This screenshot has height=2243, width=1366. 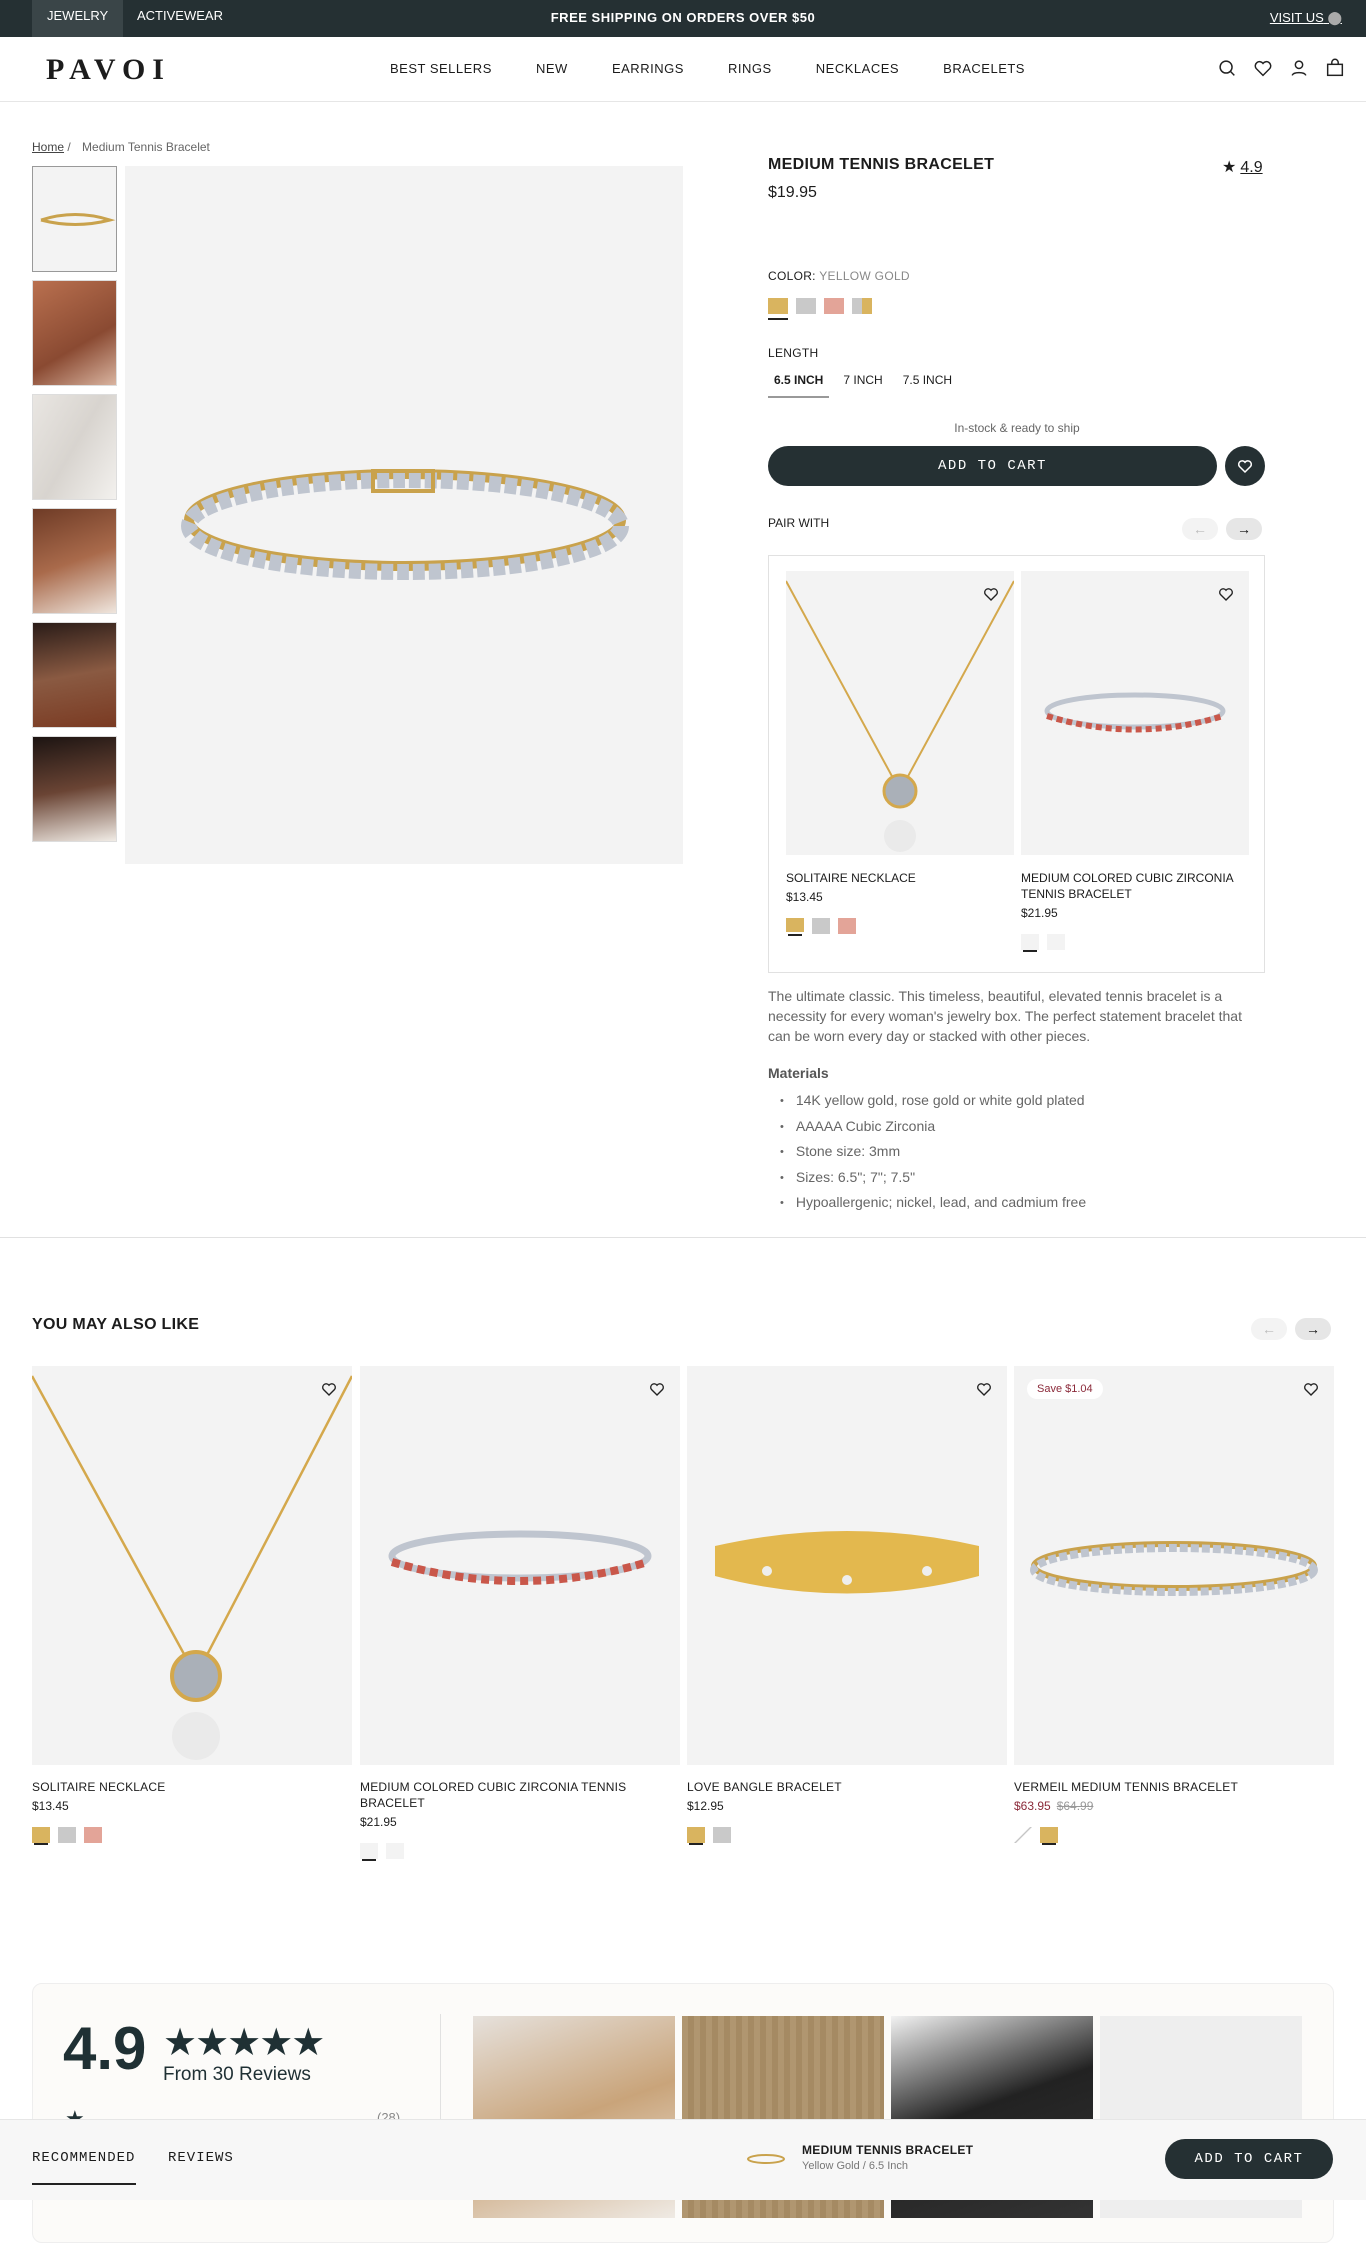 I want to click on recommend-card-3-price: $12.95, so click(x=705, y=1806).